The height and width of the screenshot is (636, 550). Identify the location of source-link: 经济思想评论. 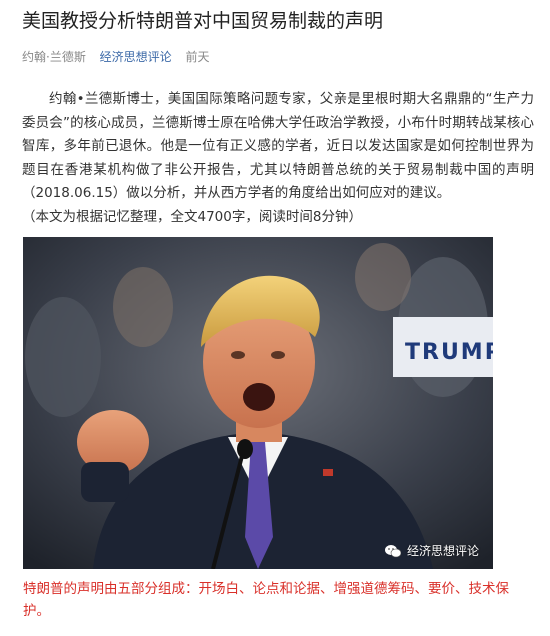
(136, 57).